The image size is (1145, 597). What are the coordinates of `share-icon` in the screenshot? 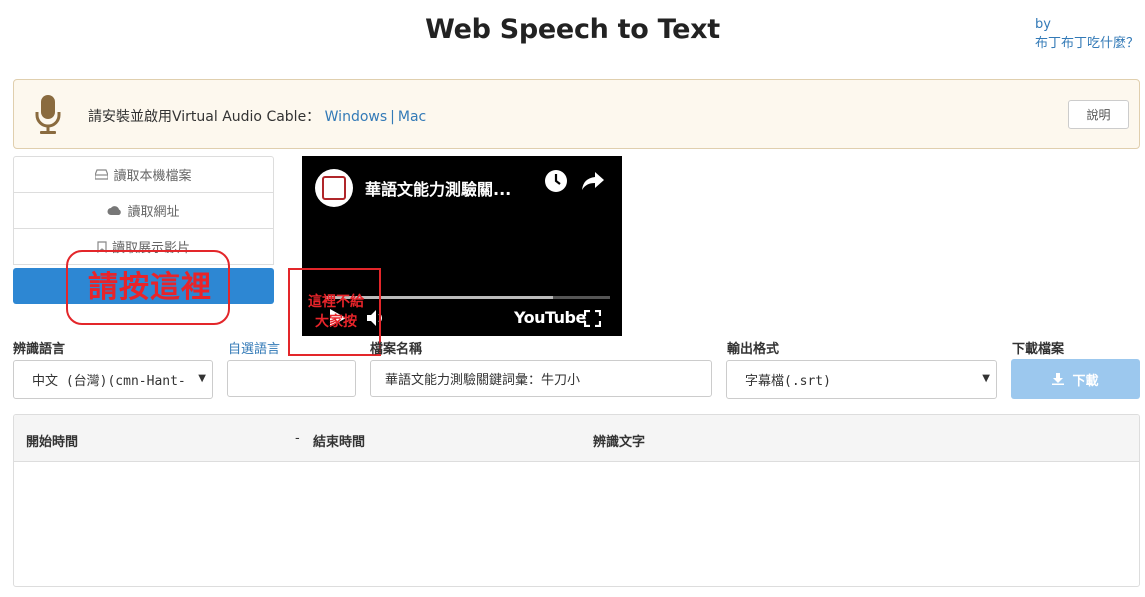 It's located at (593, 181).